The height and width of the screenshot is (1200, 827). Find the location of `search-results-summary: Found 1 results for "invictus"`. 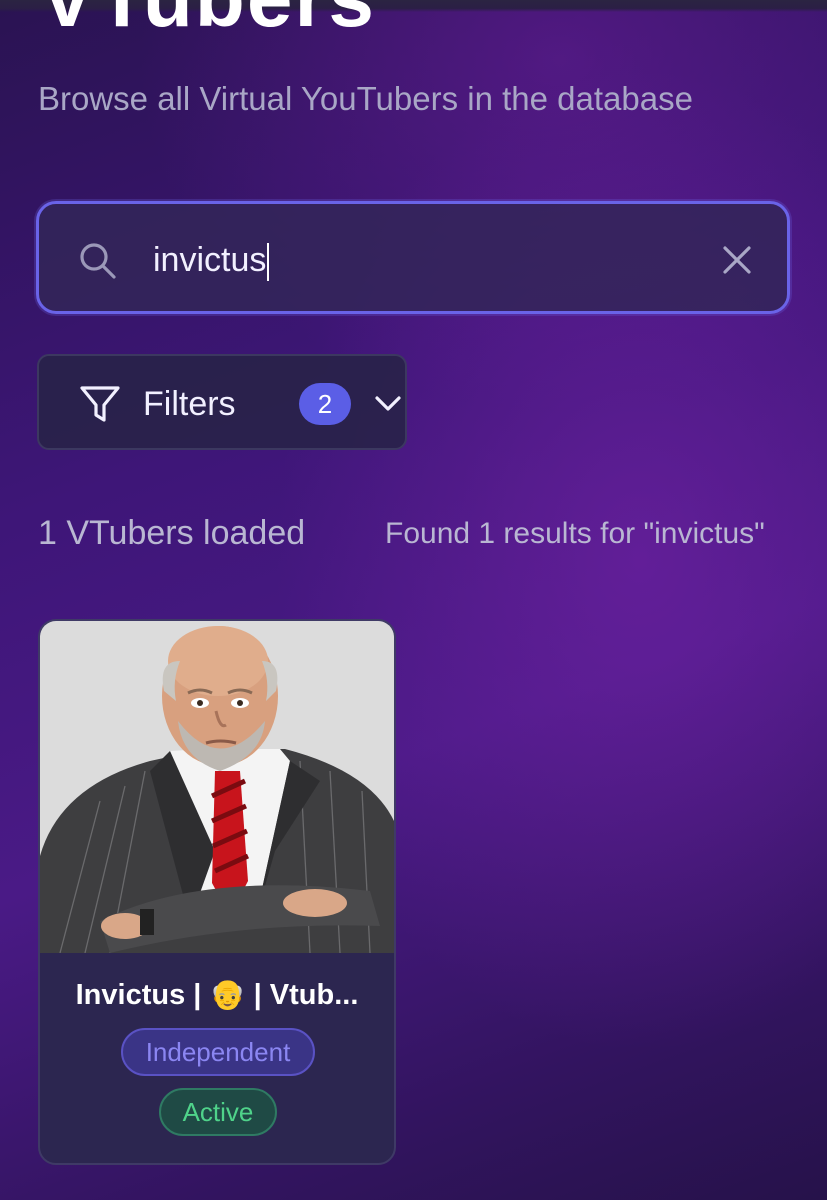

search-results-summary: Found 1 results for "invictus" is located at coordinates (575, 533).